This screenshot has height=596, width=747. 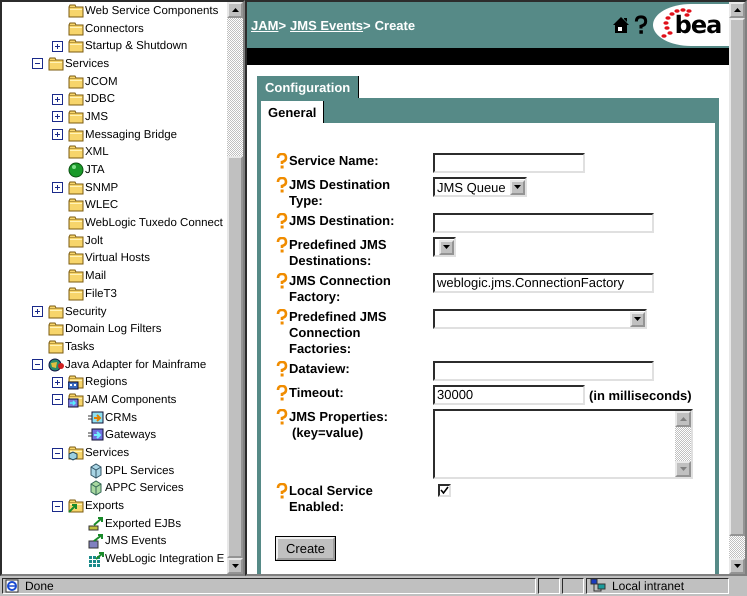 I want to click on breadcrumb-current: Create, so click(x=395, y=25).